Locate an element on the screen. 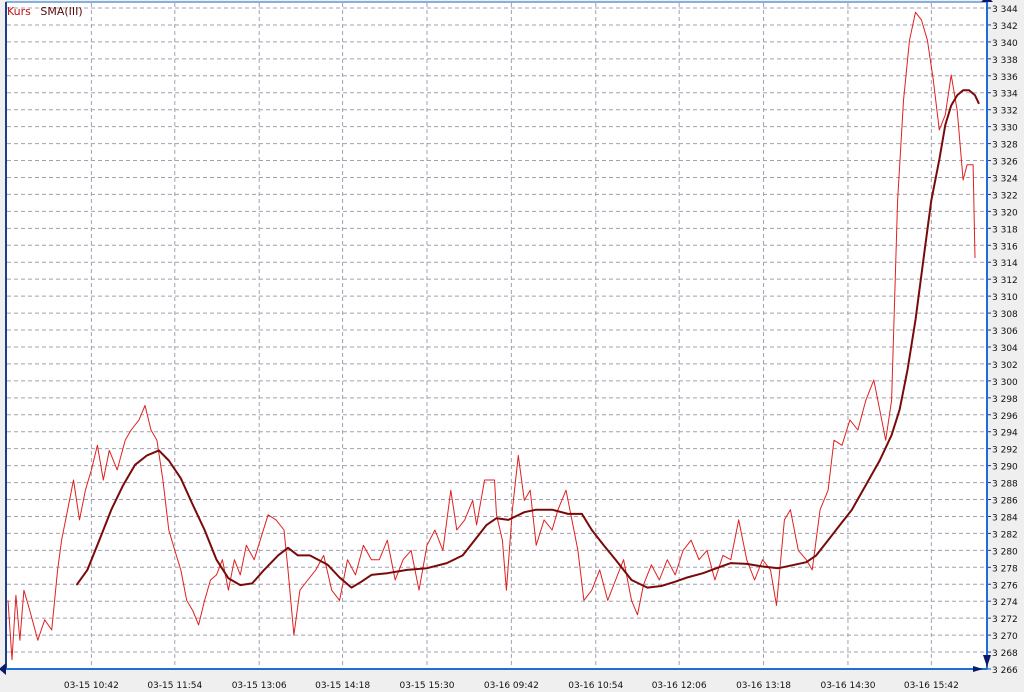  y-tick-label: 3 280 is located at coordinates (1005, 552).